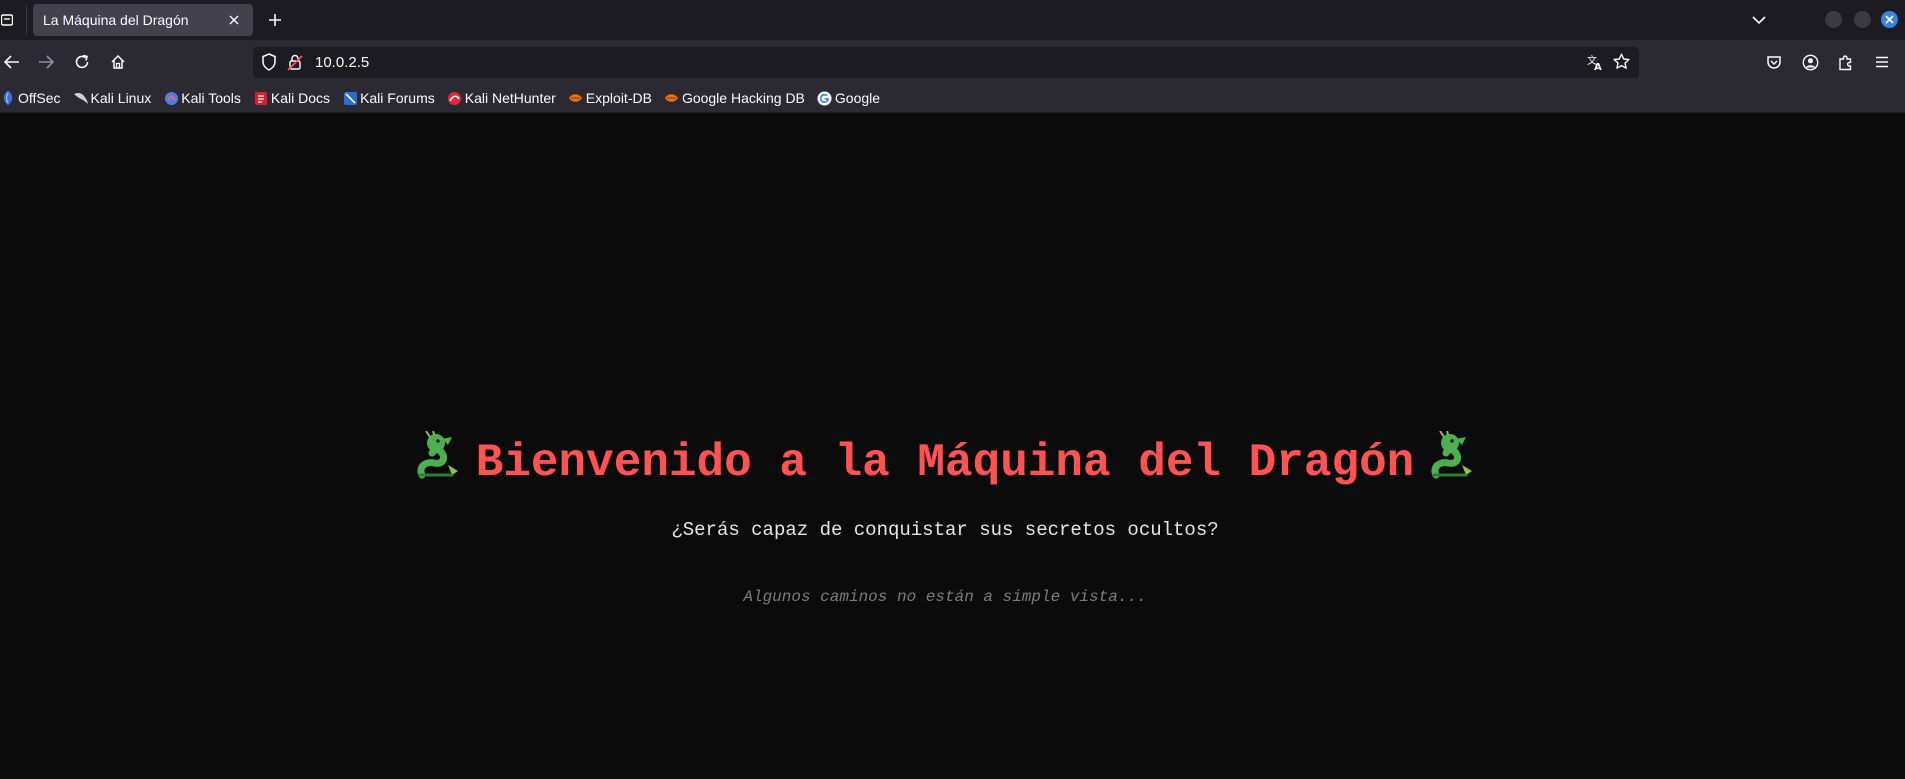 The image size is (1905, 779). What do you see at coordinates (1833, 19) in the screenshot?
I see `minimize-button` at bounding box center [1833, 19].